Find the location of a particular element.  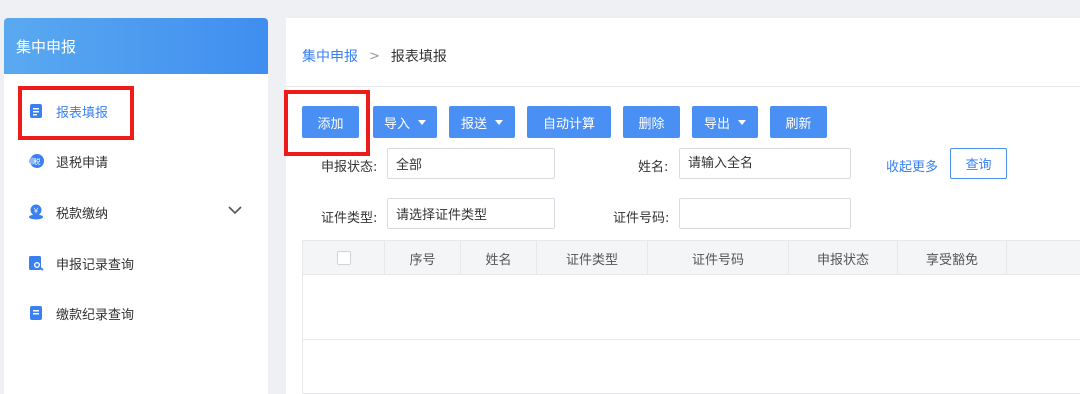

header-divider is located at coordinates (683, 86).